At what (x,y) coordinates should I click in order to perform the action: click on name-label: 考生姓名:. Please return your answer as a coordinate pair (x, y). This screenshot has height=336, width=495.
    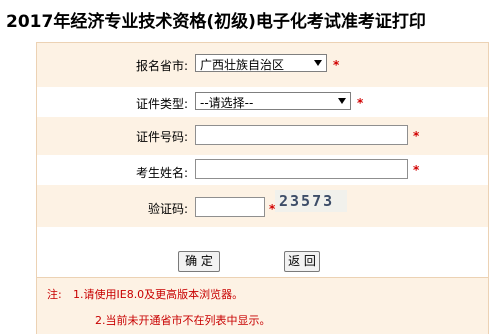
    Looking at the image, I should click on (161, 173).